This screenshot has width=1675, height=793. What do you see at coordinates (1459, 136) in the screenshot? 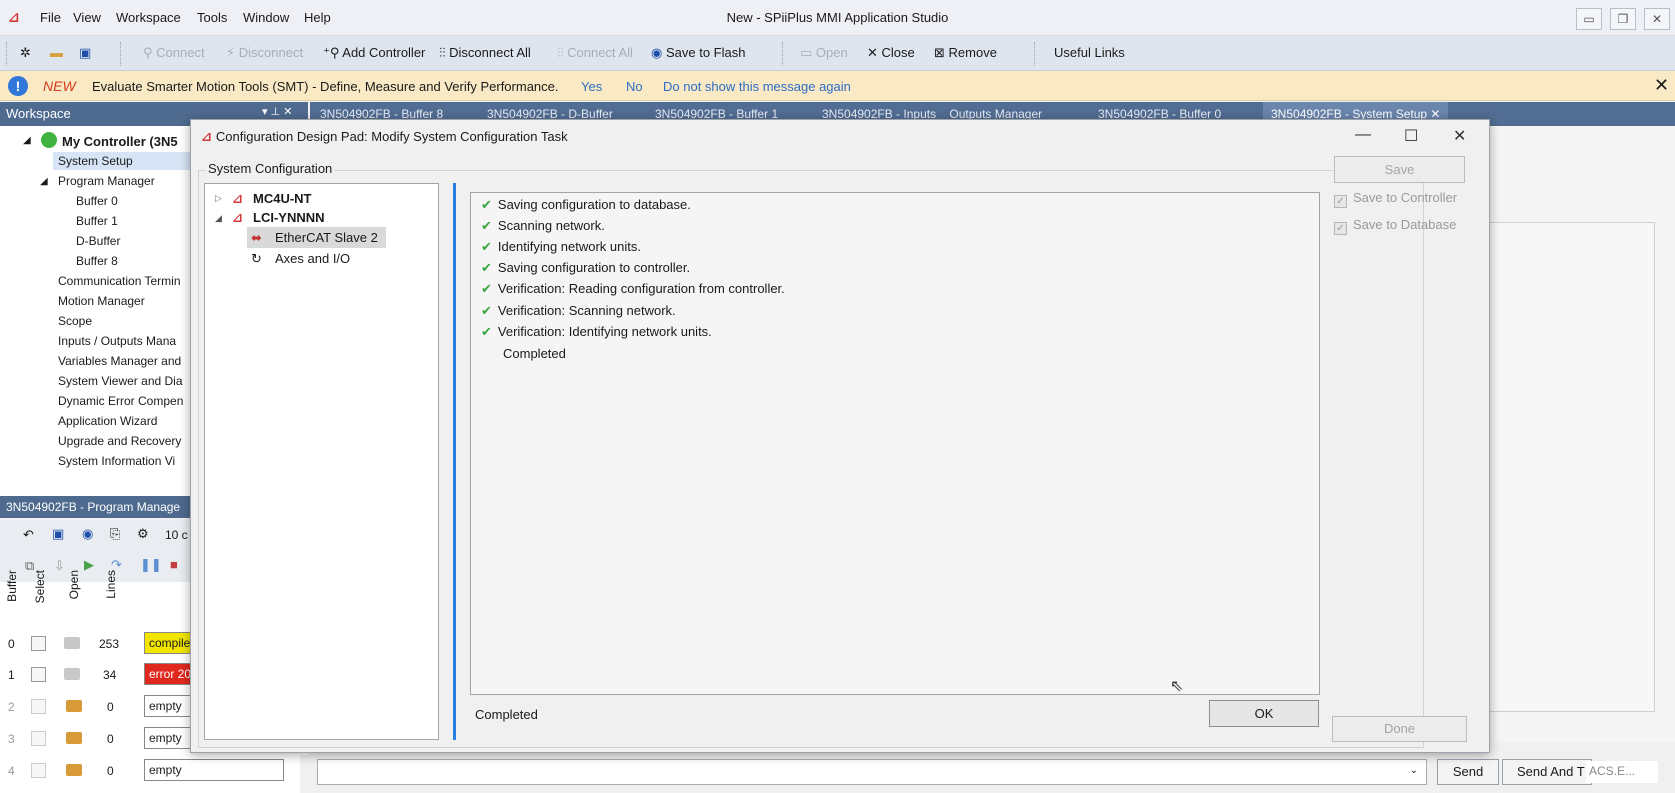
I see `dialog-close-icon: ✕` at bounding box center [1459, 136].